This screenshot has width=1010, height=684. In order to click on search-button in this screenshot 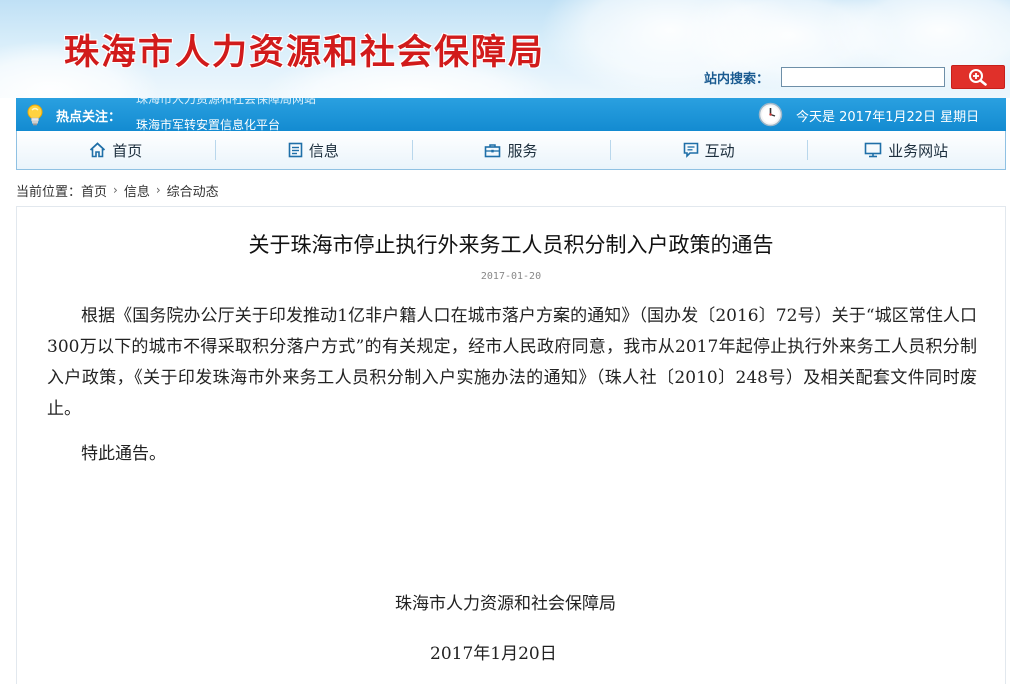, I will do `click(978, 77)`.